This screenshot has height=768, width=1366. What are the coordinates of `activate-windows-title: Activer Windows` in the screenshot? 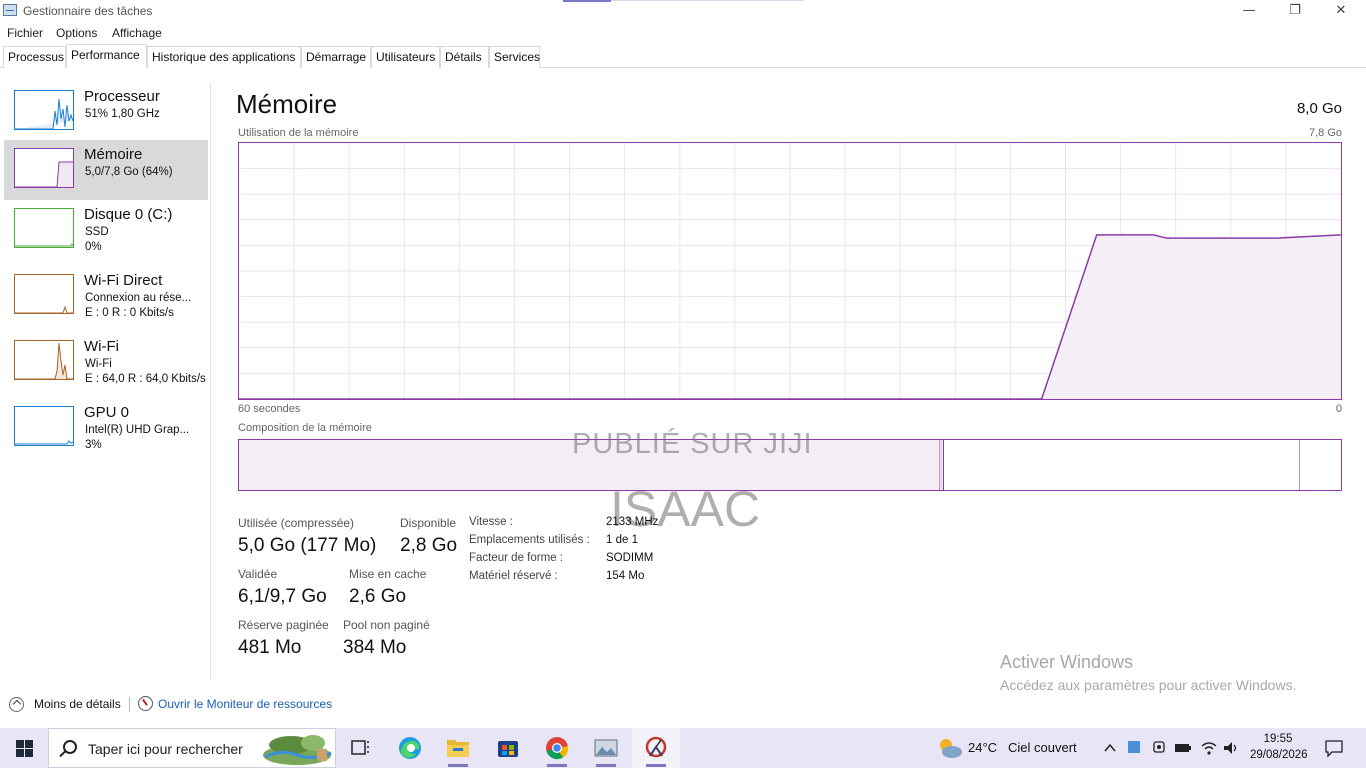 It's located at (1067, 662).